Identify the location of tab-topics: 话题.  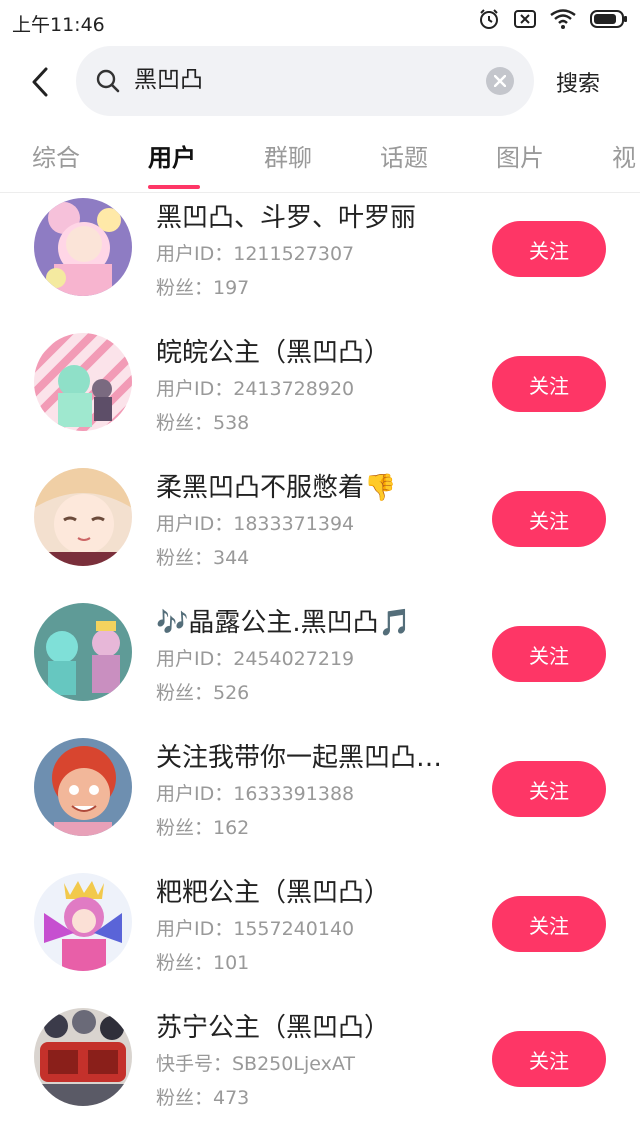
(404, 155).